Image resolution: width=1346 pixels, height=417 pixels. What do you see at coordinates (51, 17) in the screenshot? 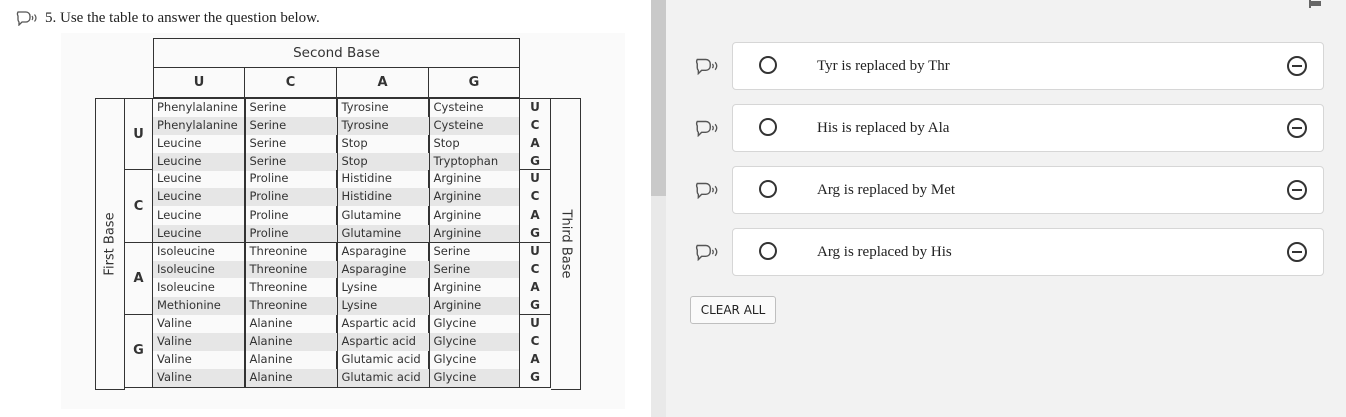
I see `question-number: 5.` at bounding box center [51, 17].